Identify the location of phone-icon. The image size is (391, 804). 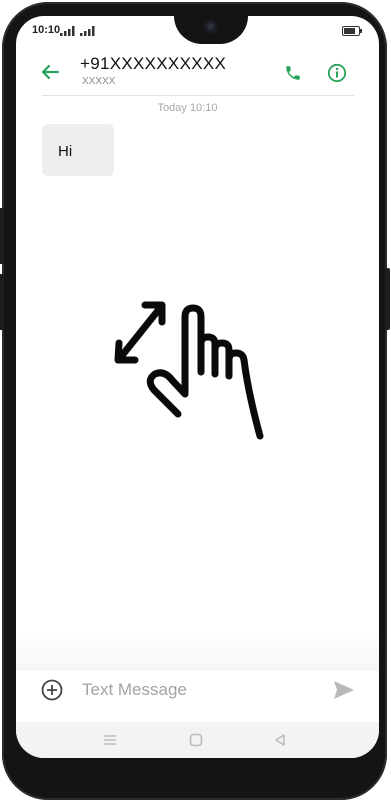
(293, 73).